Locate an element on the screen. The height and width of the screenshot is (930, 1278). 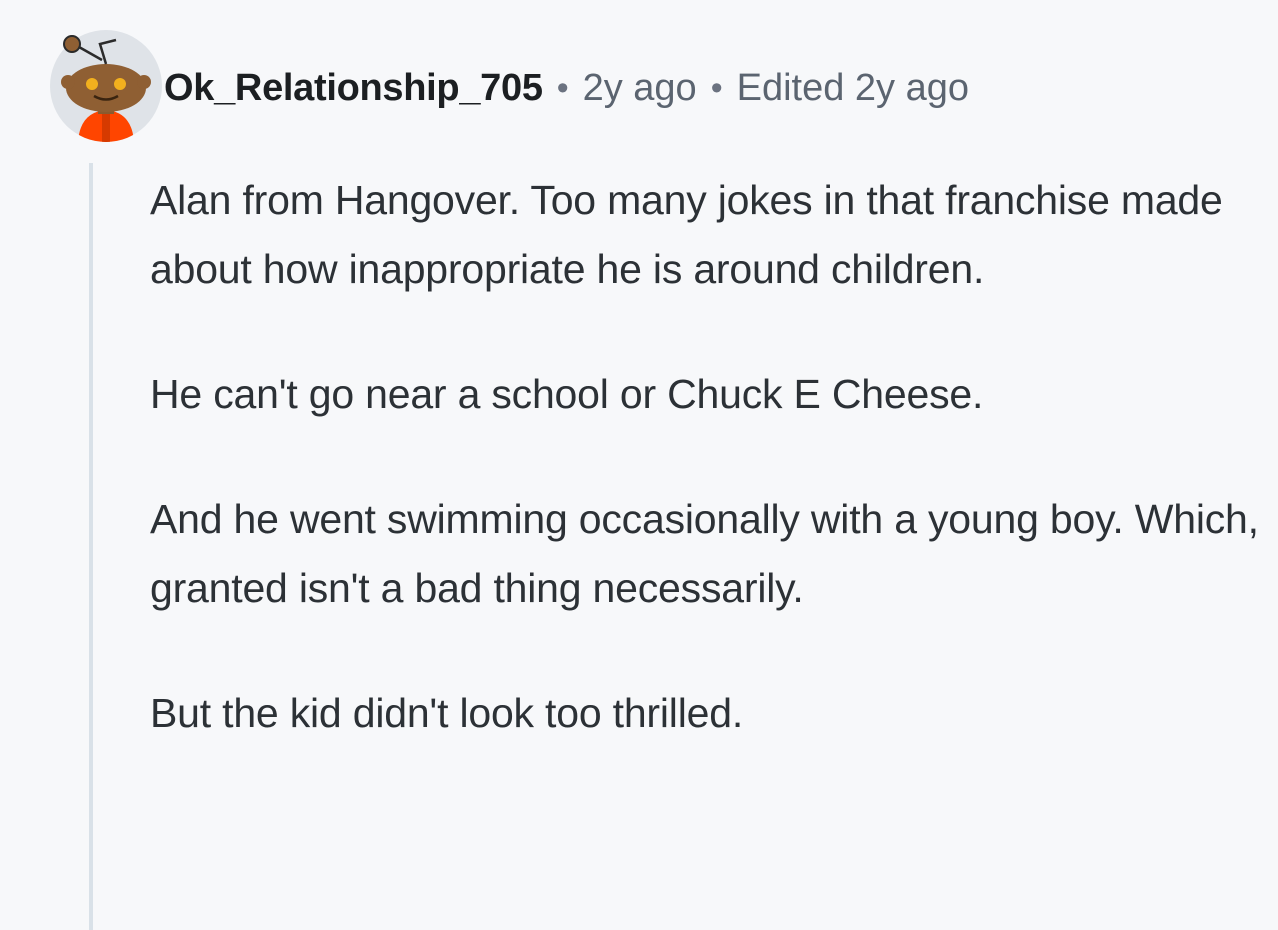
author-username: Ok_Relationship_705 is located at coordinates (353, 88).